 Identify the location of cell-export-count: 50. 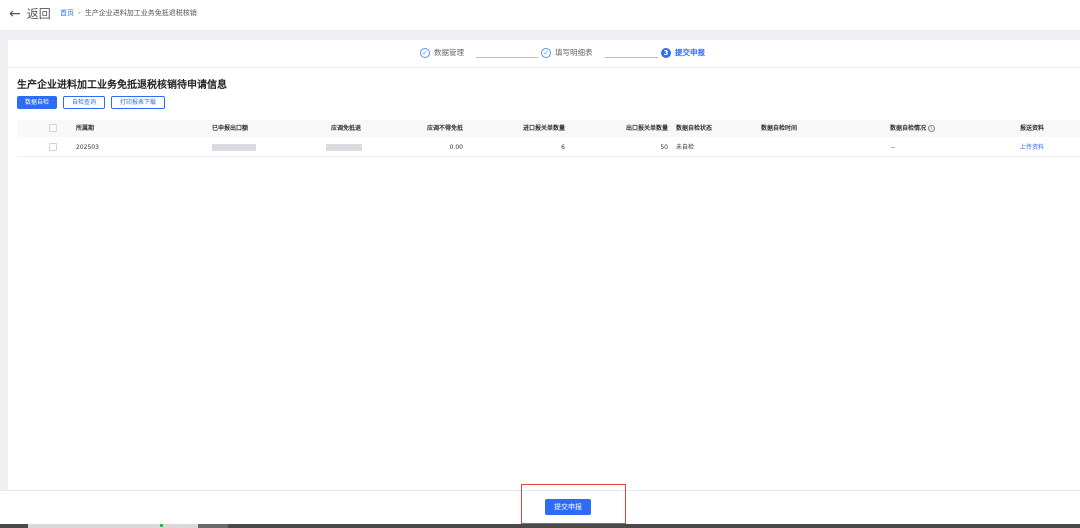
(664, 147).